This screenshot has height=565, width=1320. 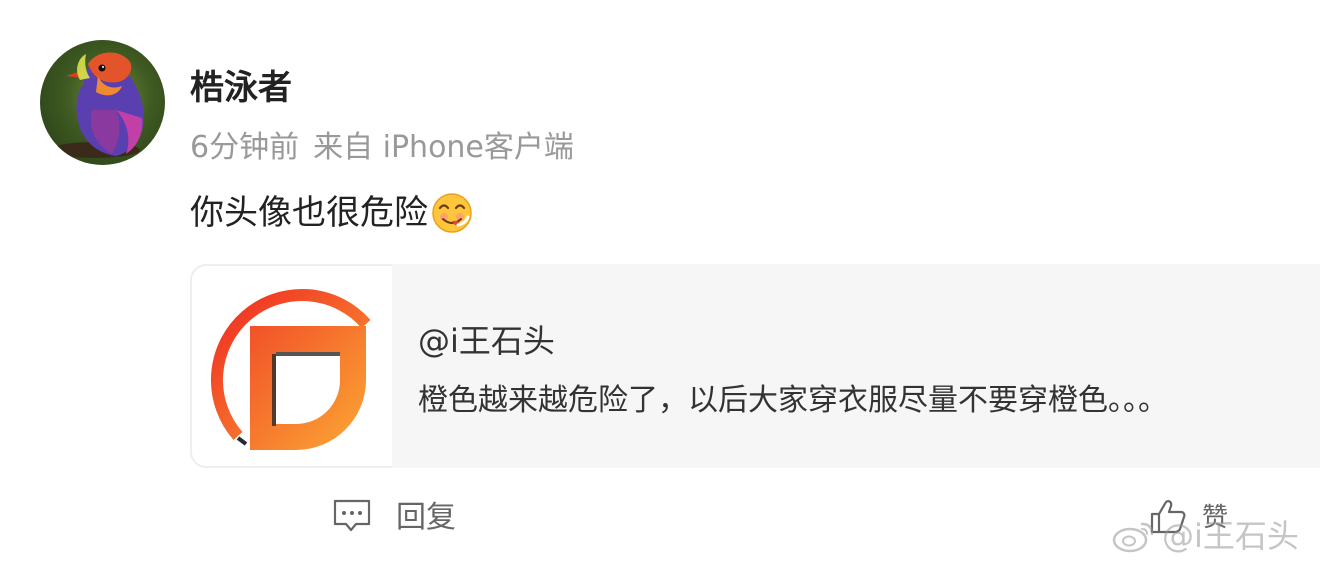 What do you see at coordinates (793, 400) in the screenshot?
I see `quoted-text: 橙色越来越危险了，以后大家穿衣服尽量不要穿橙色。。。` at bounding box center [793, 400].